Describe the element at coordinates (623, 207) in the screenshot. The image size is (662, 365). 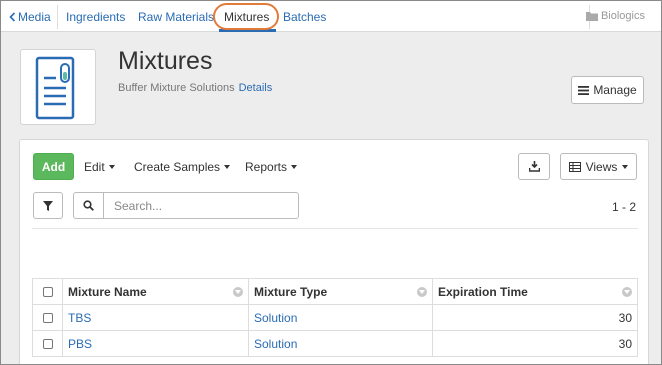
I see `pagination-range: 1 - 2` at that location.